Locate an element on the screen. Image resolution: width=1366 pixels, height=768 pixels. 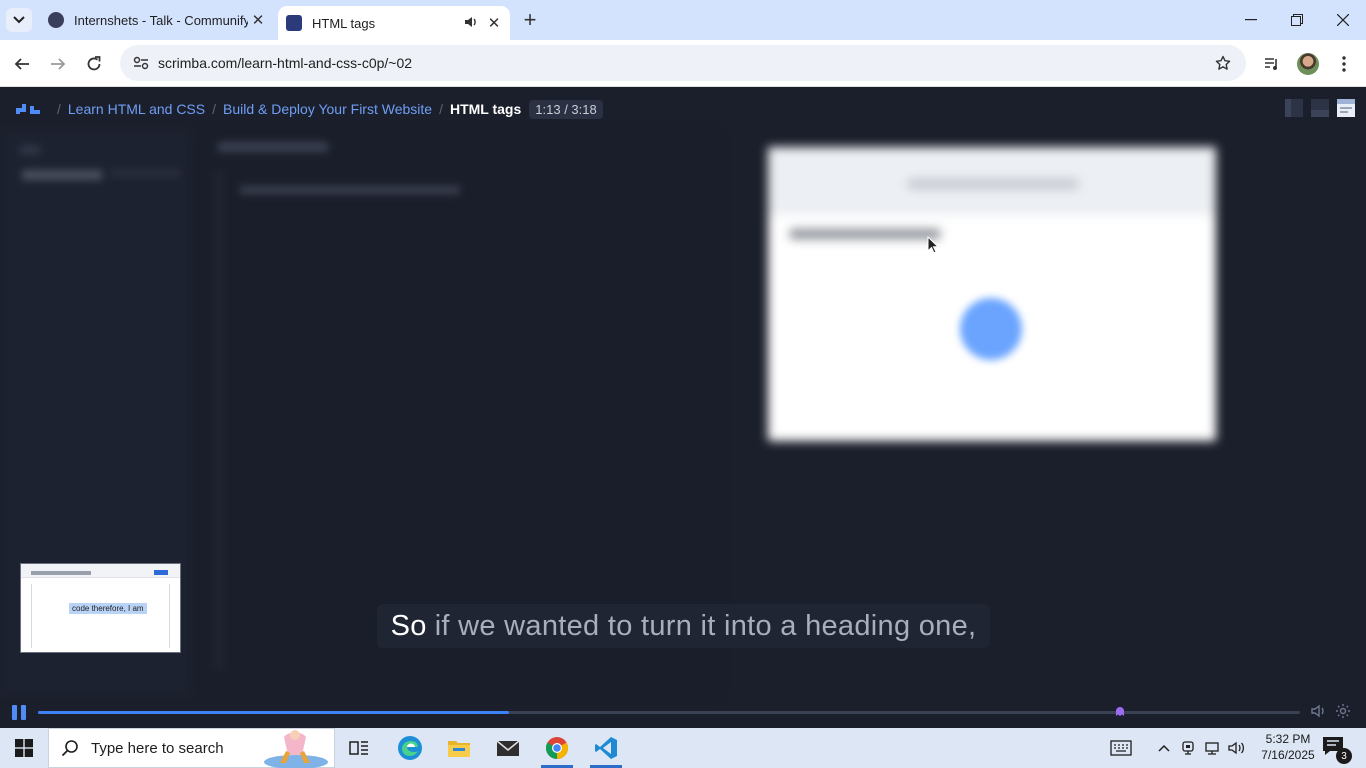
task-view-button is located at coordinates (359, 748).